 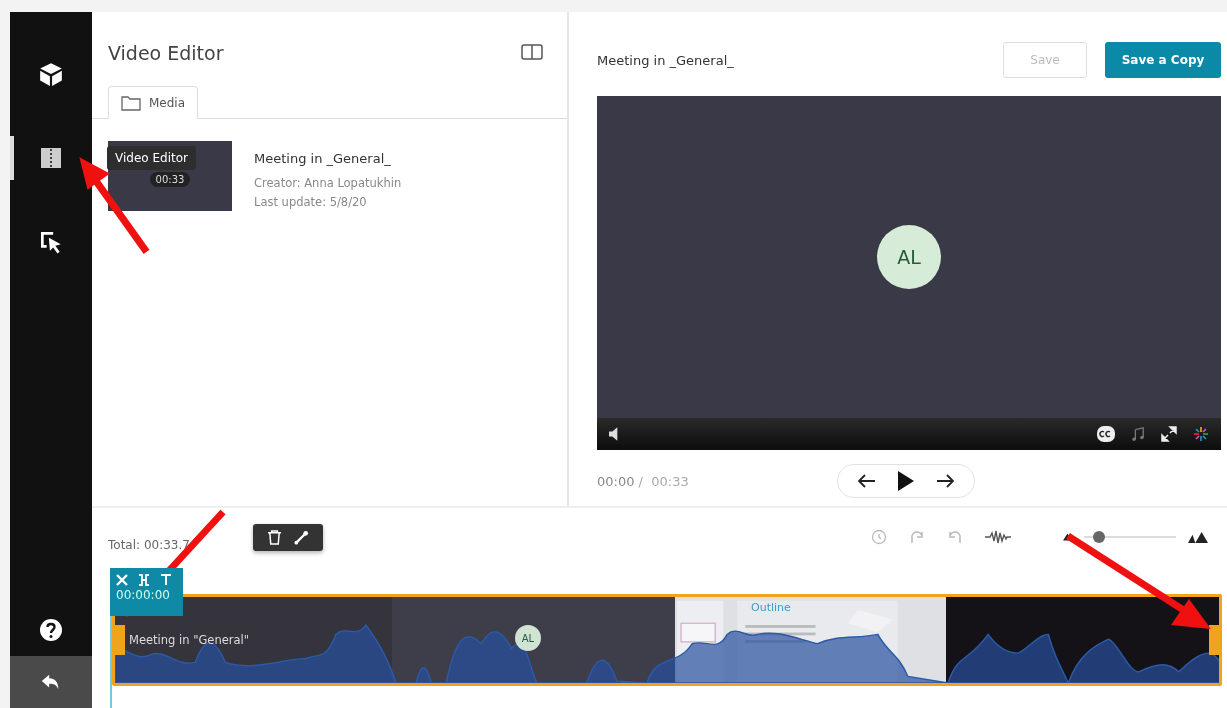 I want to click on cube-icon, so click(x=51, y=74).